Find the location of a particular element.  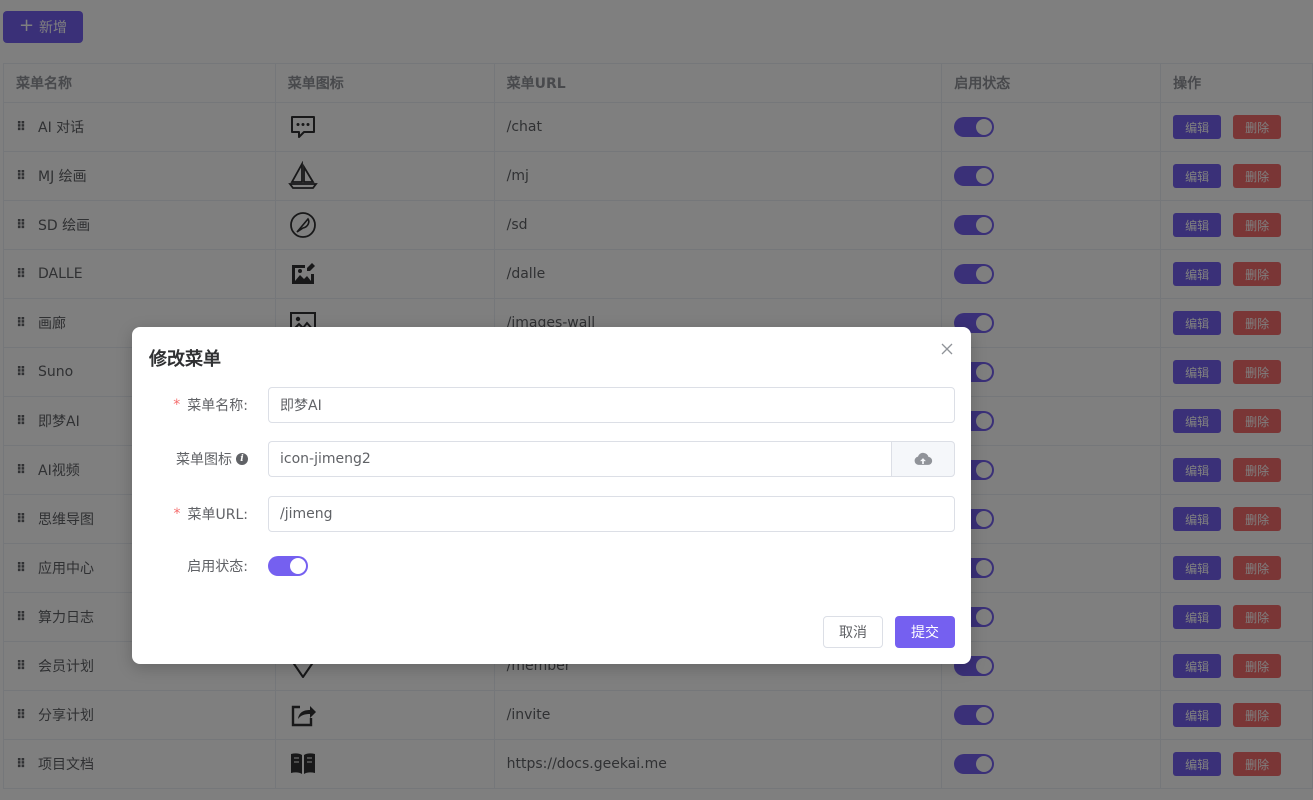

form-row-enabled: 启用状态: is located at coordinates (551, 566).